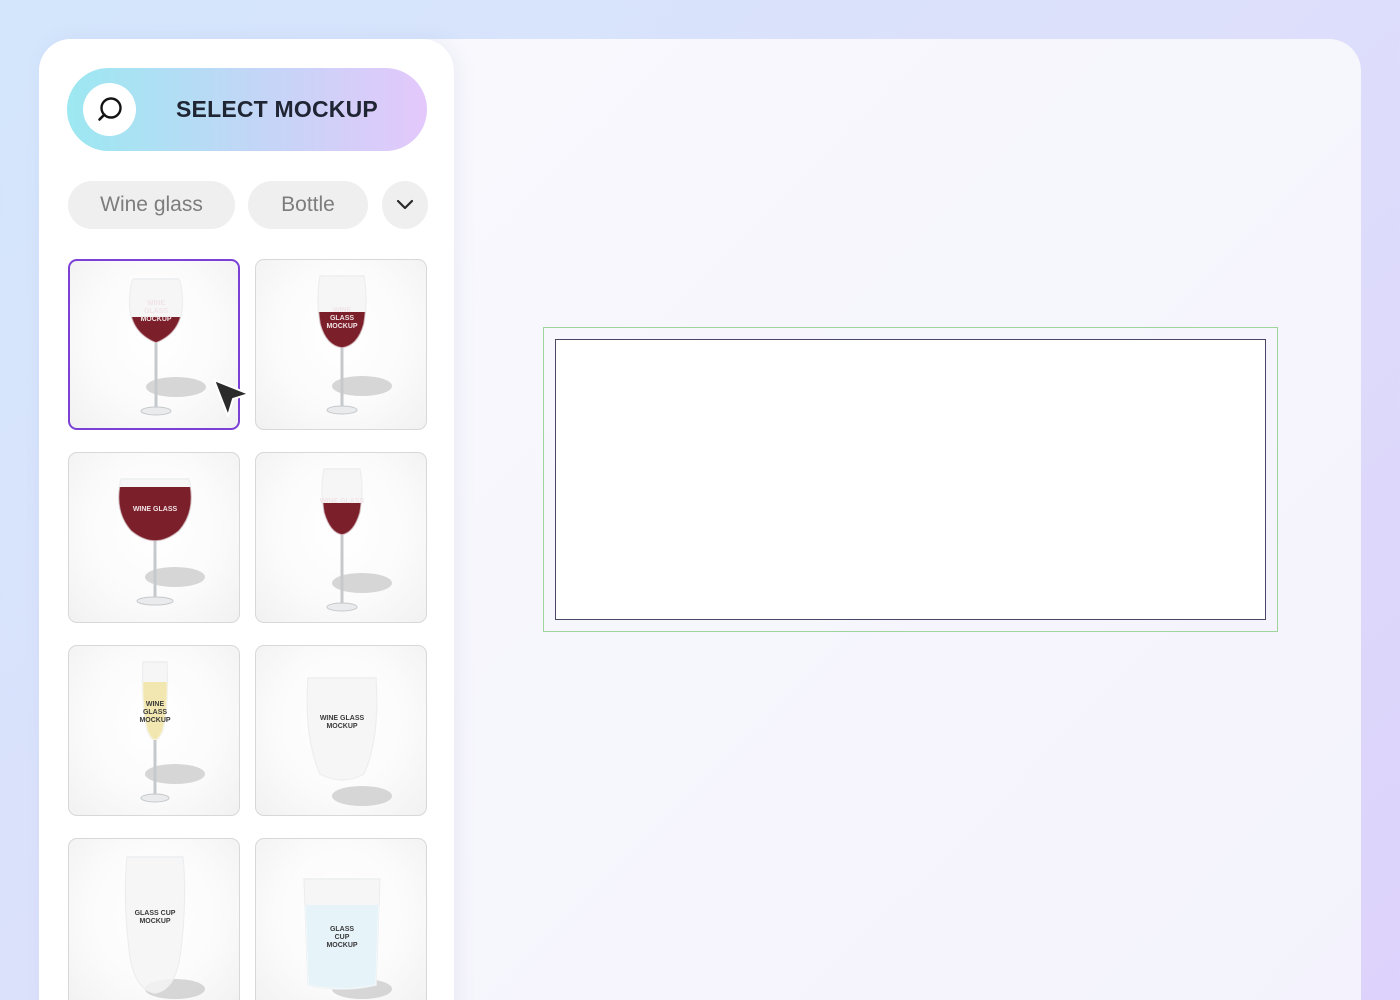 The image size is (1400, 1000). I want to click on mockup-thumbnail-champagne-flute: WINE GLASS MOCKUP, so click(154, 730).